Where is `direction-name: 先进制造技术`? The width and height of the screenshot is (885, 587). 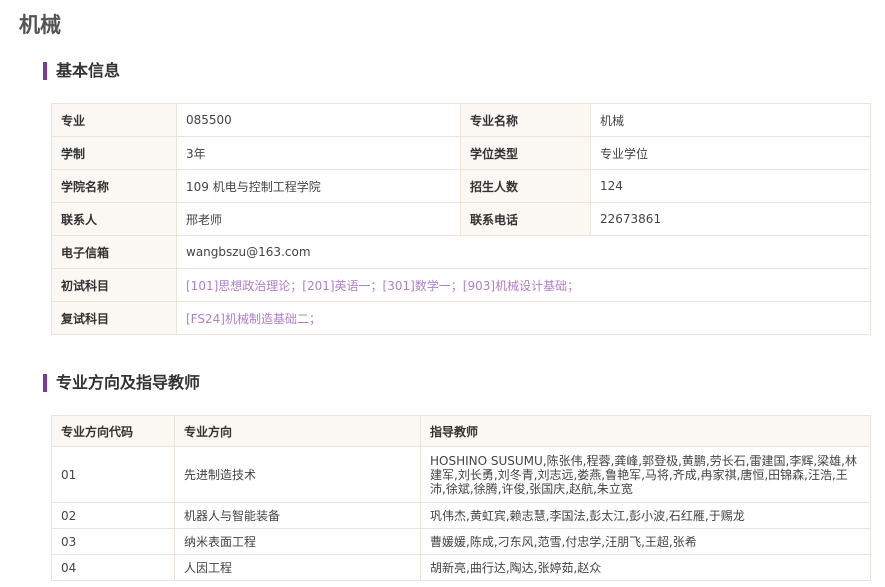
direction-name: 先进制造技术 is located at coordinates (297, 474).